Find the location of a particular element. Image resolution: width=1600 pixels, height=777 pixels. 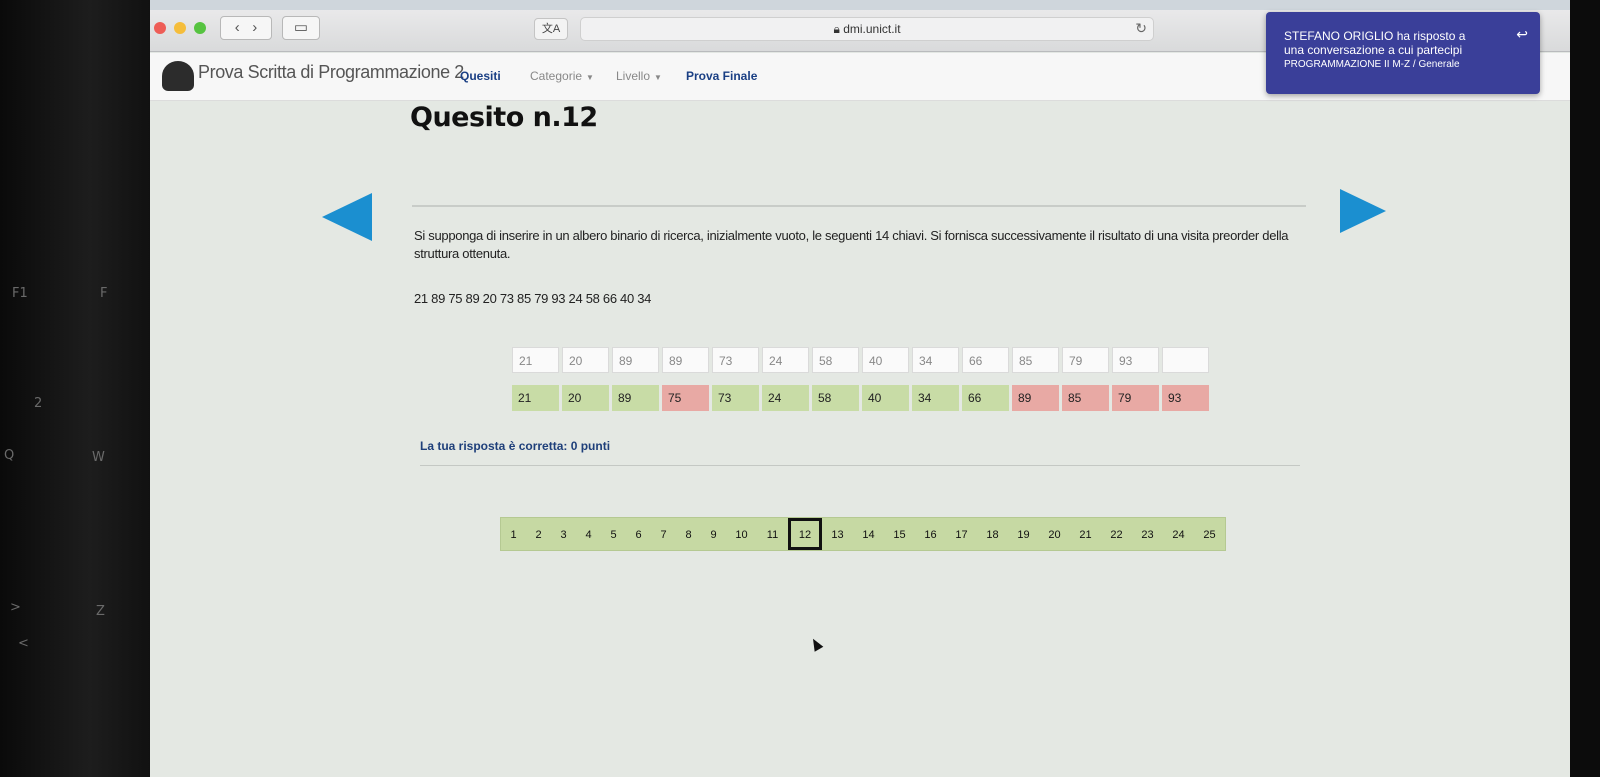

sidebar-toggle-button: ▭ is located at coordinates (301, 28).